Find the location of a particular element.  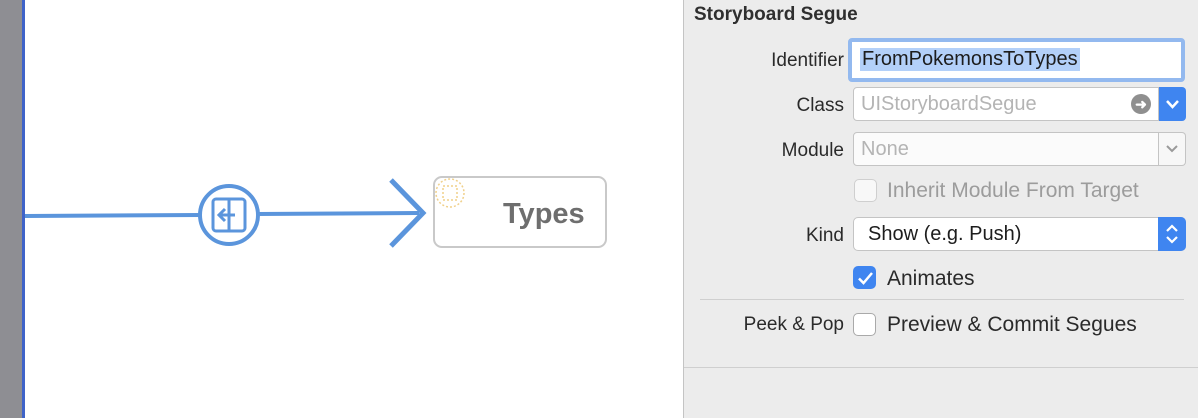

module-placeholder: None is located at coordinates (885, 149).